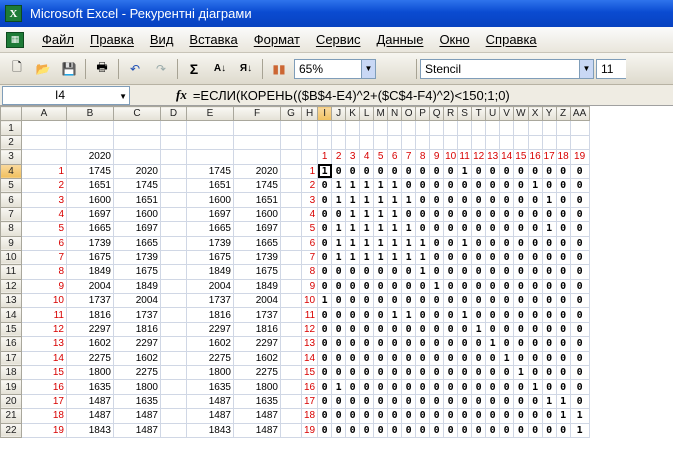 This screenshot has width=673, height=452. Describe the element at coordinates (353, 157) in the screenshot. I see `cell: 3` at that location.